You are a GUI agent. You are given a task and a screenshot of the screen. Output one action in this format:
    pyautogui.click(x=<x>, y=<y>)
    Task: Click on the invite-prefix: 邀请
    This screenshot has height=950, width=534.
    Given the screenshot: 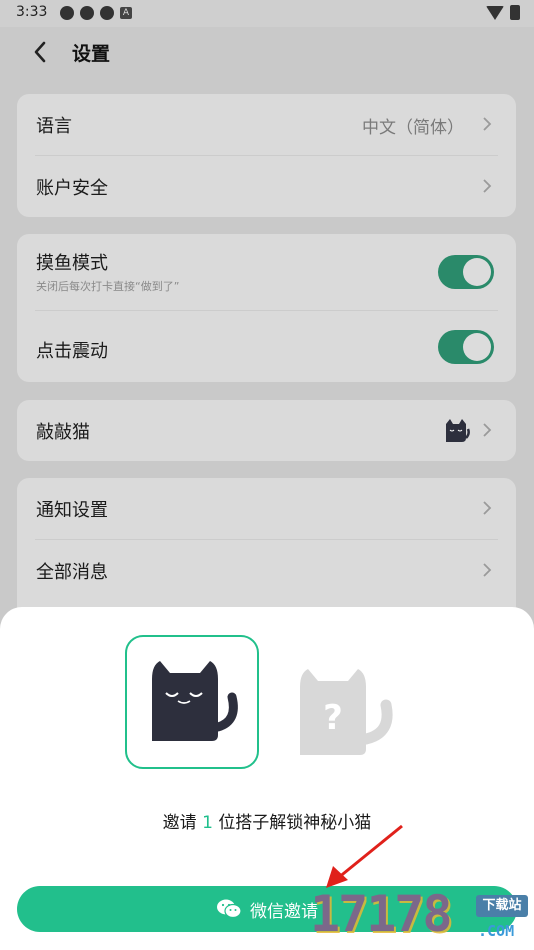 What is the action you would take?
    pyautogui.click(x=179, y=823)
    